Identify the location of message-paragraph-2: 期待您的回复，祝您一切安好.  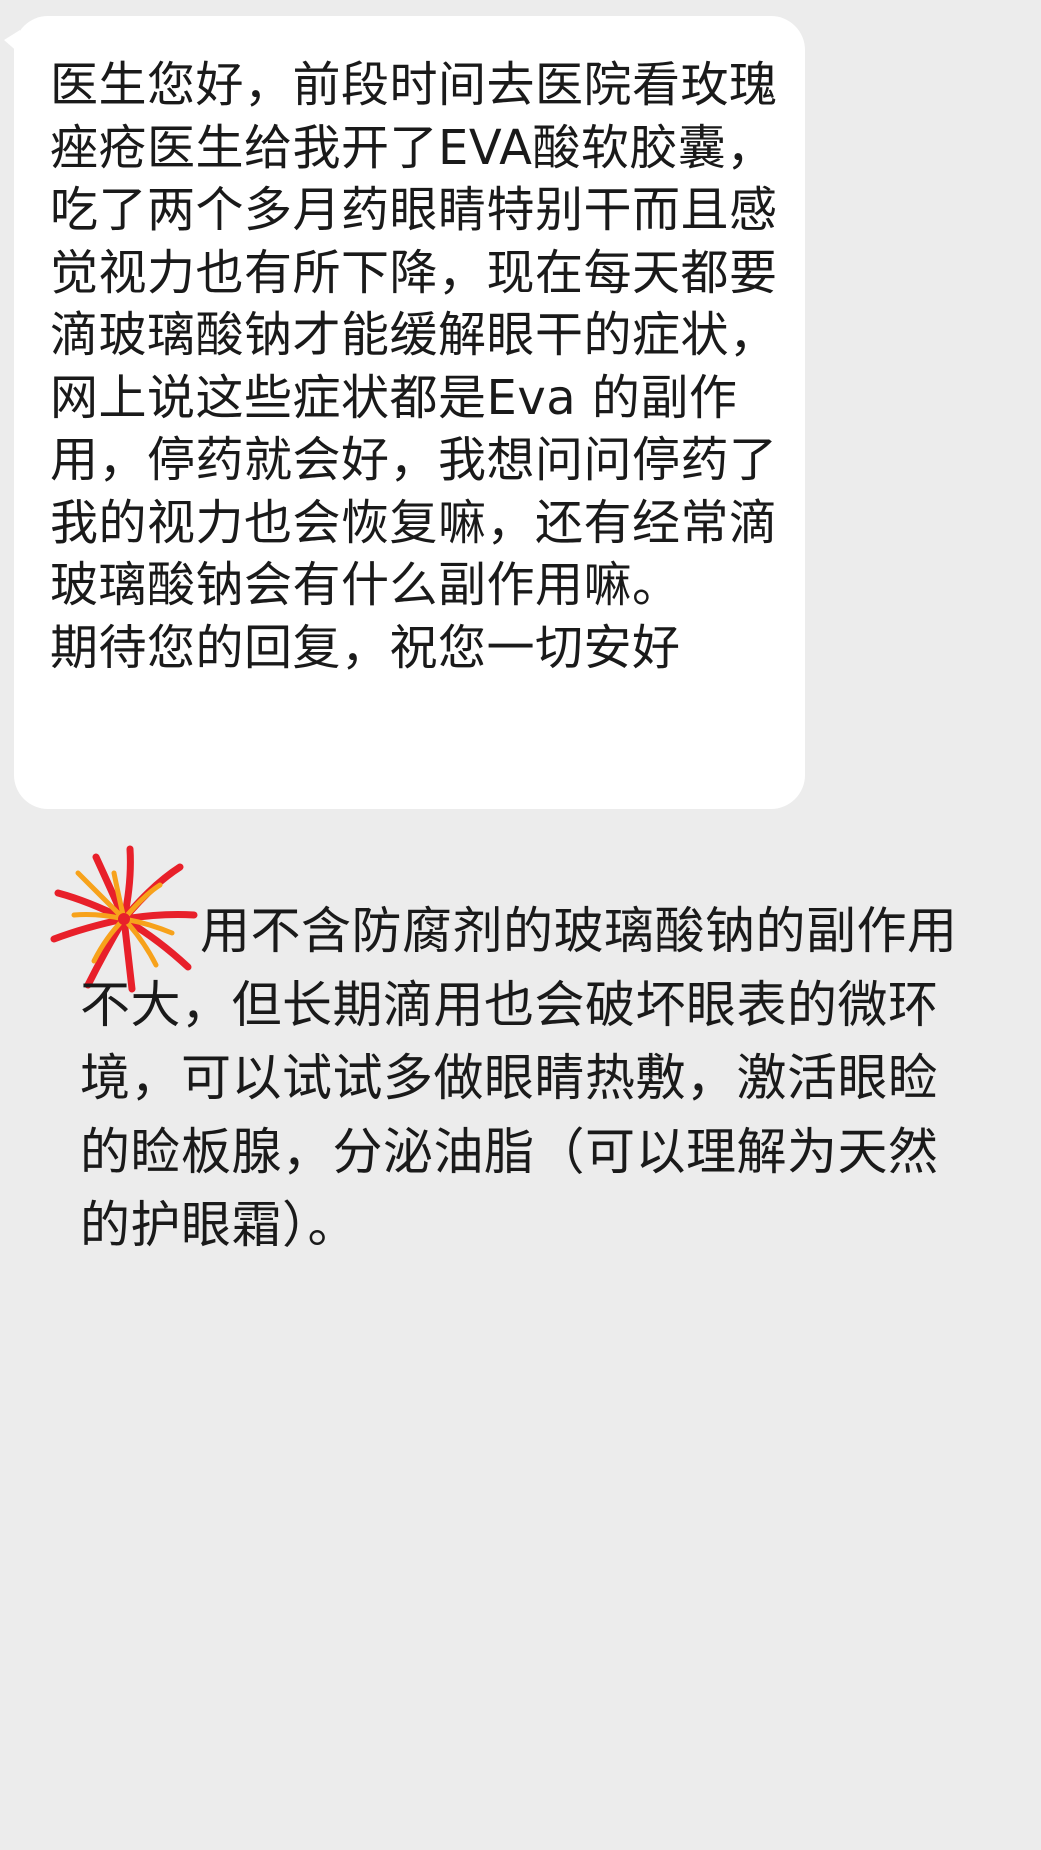
(365, 647).